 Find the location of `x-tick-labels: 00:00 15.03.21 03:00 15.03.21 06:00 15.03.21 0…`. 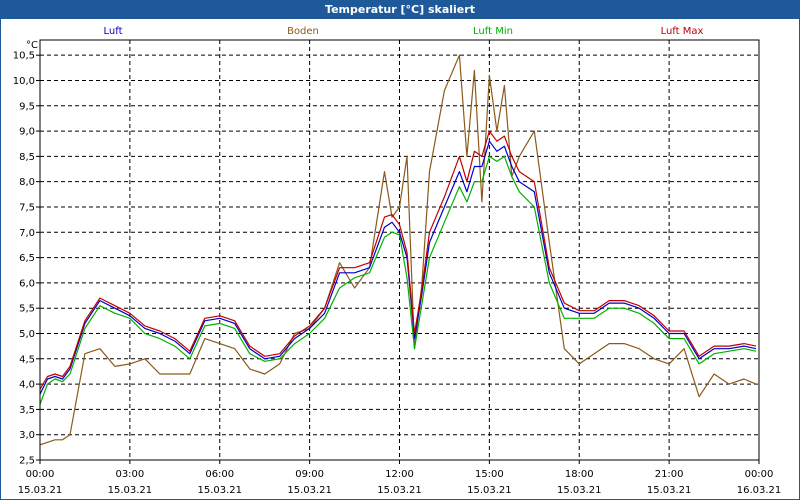

x-tick-labels: 00:00 15.03.21 03:00 15.03.21 06:00 15.03.21 0… is located at coordinates (400, 482).